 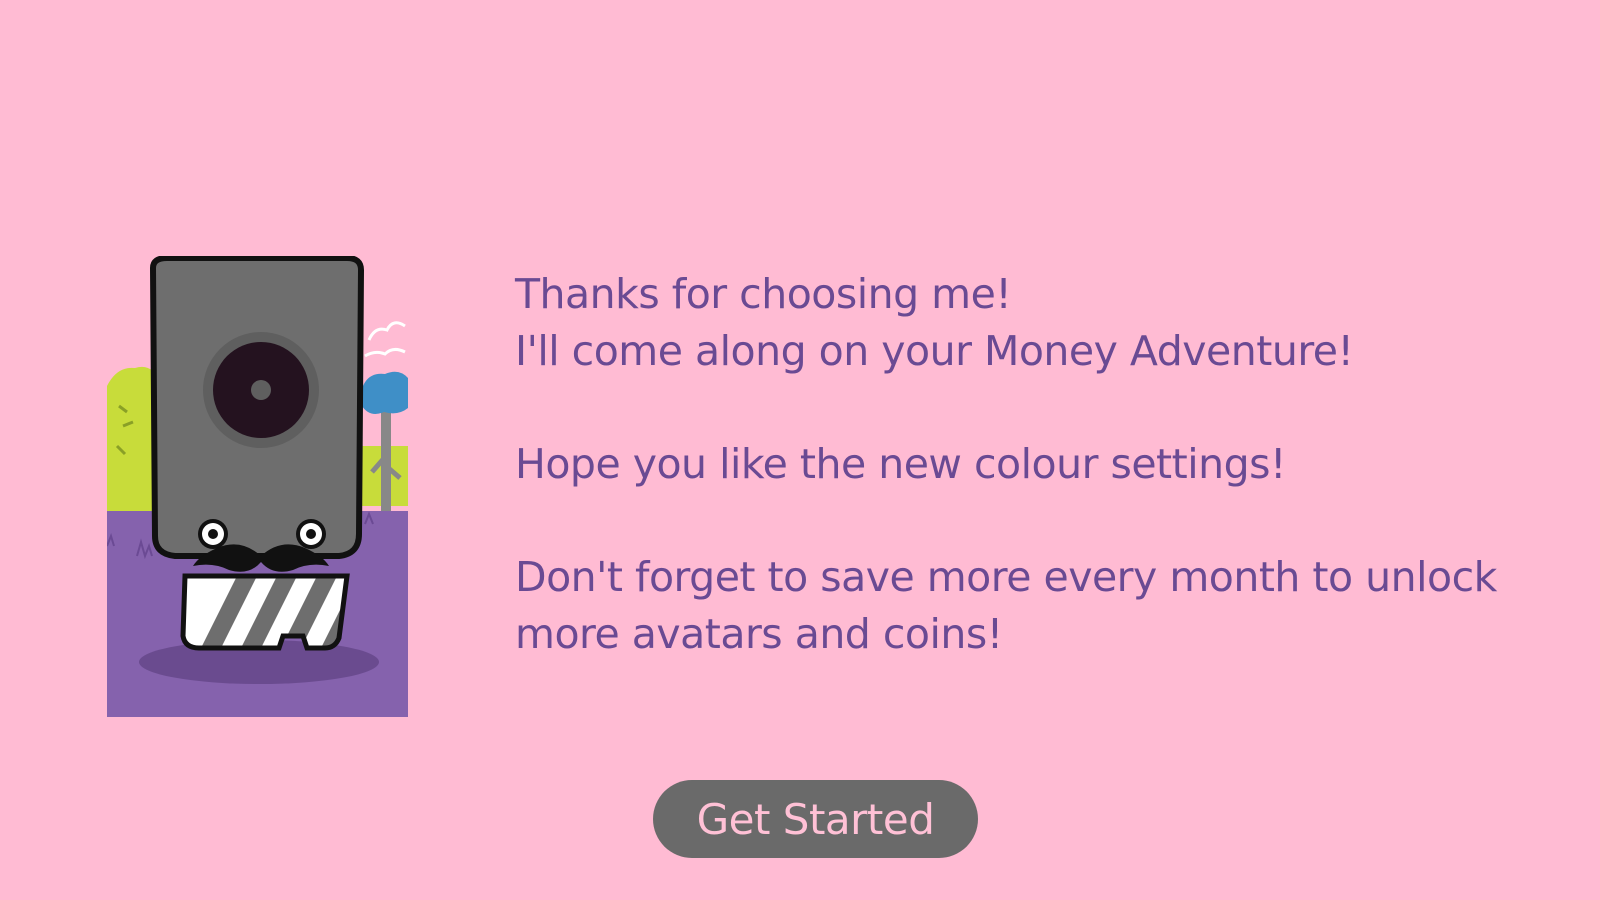 I want to click on get-started-button: Get Started, so click(x=815, y=819).